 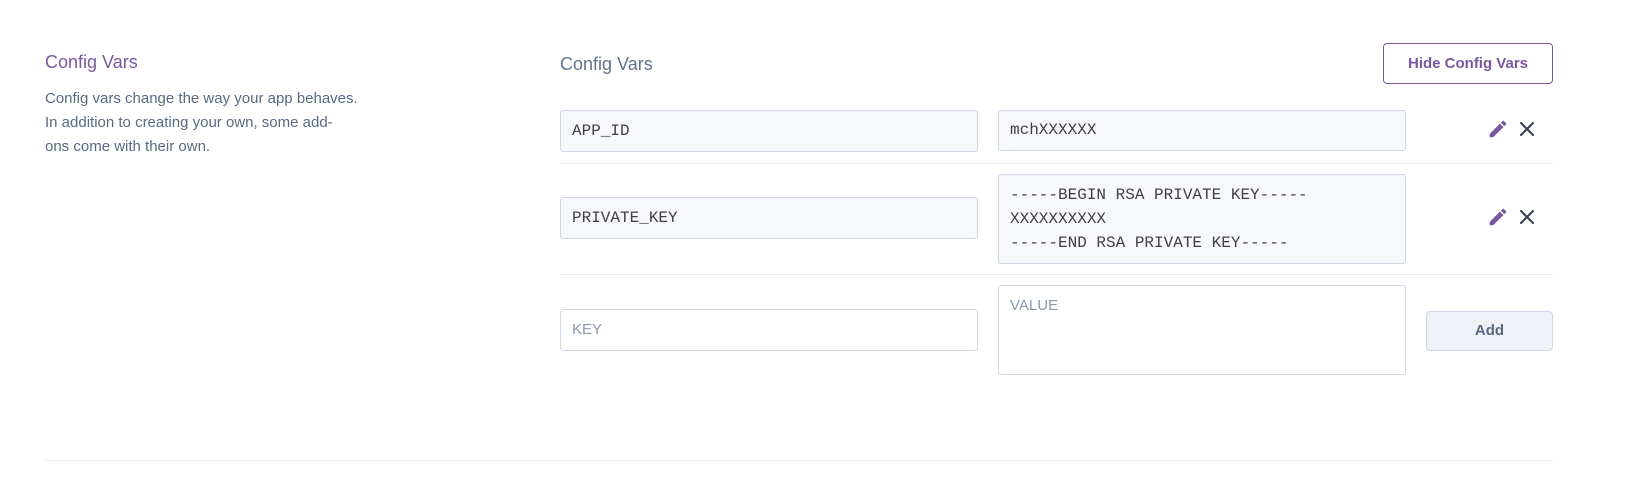 What do you see at coordinates (91, 62) in the screenshot?
I see `sidebar-title: Config Vars` at bounding box center [91, 62].